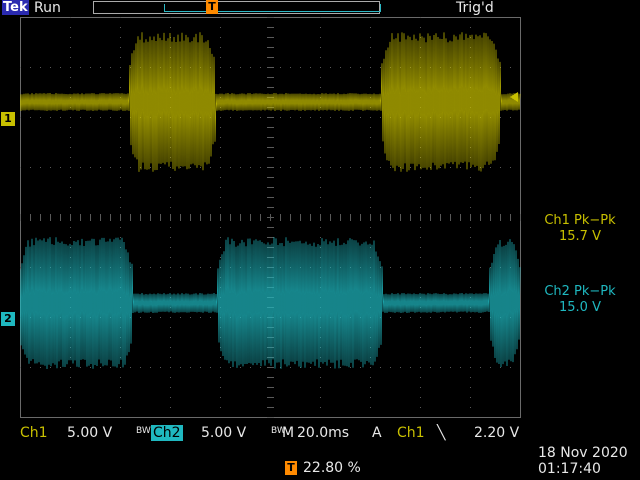  Describe the element at coordinates (224, 433) in the screenshot. I see `ch2-vertical-scale: 5.00 V` at that location.